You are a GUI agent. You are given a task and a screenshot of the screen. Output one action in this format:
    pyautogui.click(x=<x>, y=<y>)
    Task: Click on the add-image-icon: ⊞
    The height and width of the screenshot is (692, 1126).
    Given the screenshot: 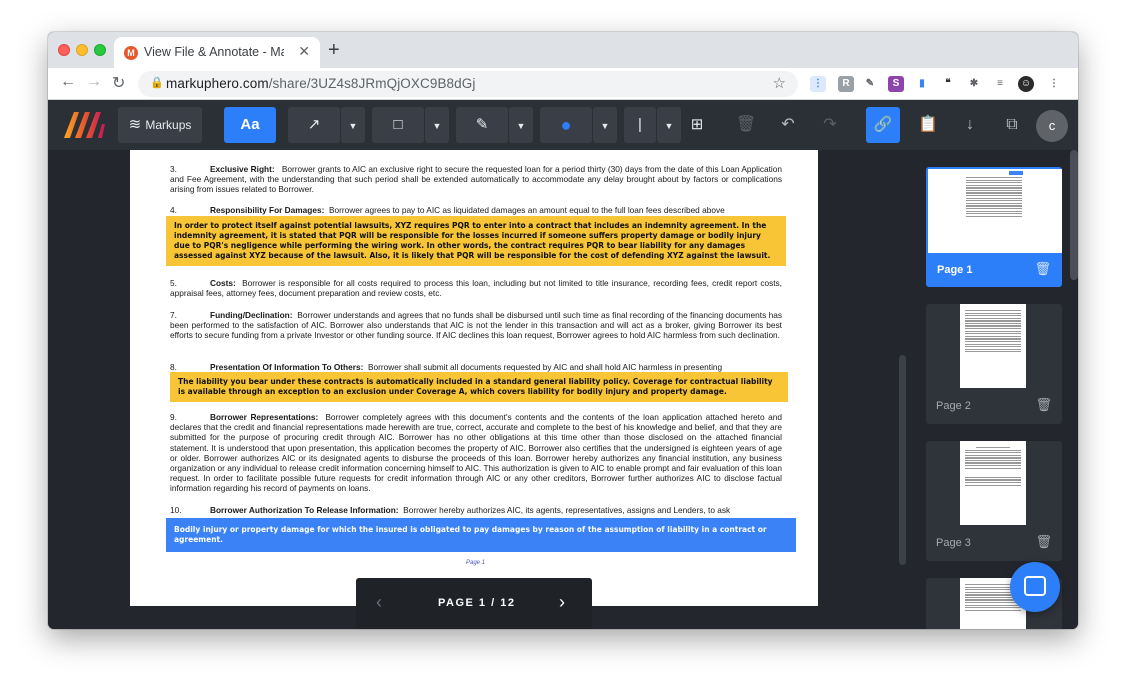 What is the action you would take?
    pyautogui.click(x=697, y=124)
    